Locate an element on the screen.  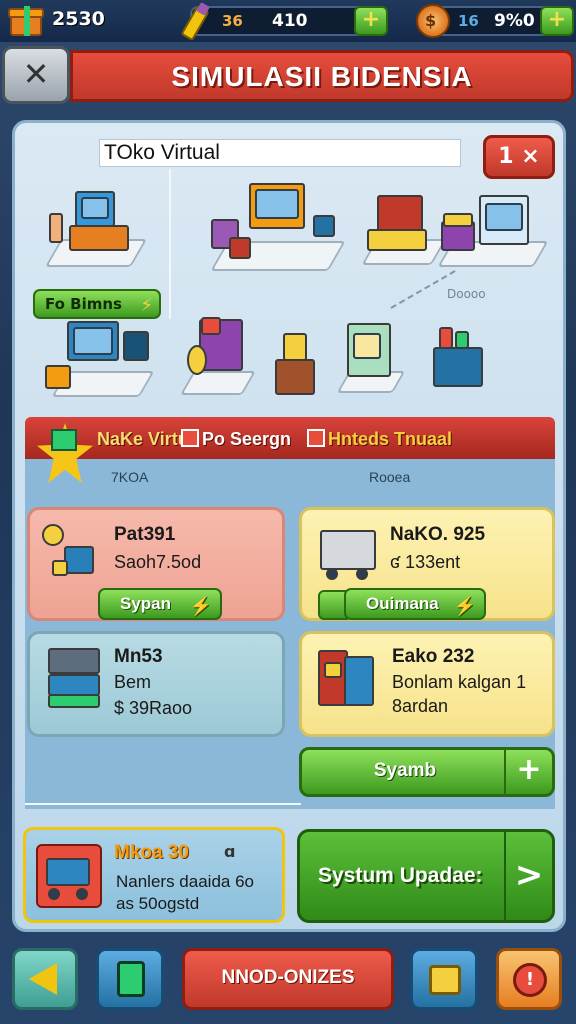
back-arrow-icon: ✕ is located at coordinates (36, 74).